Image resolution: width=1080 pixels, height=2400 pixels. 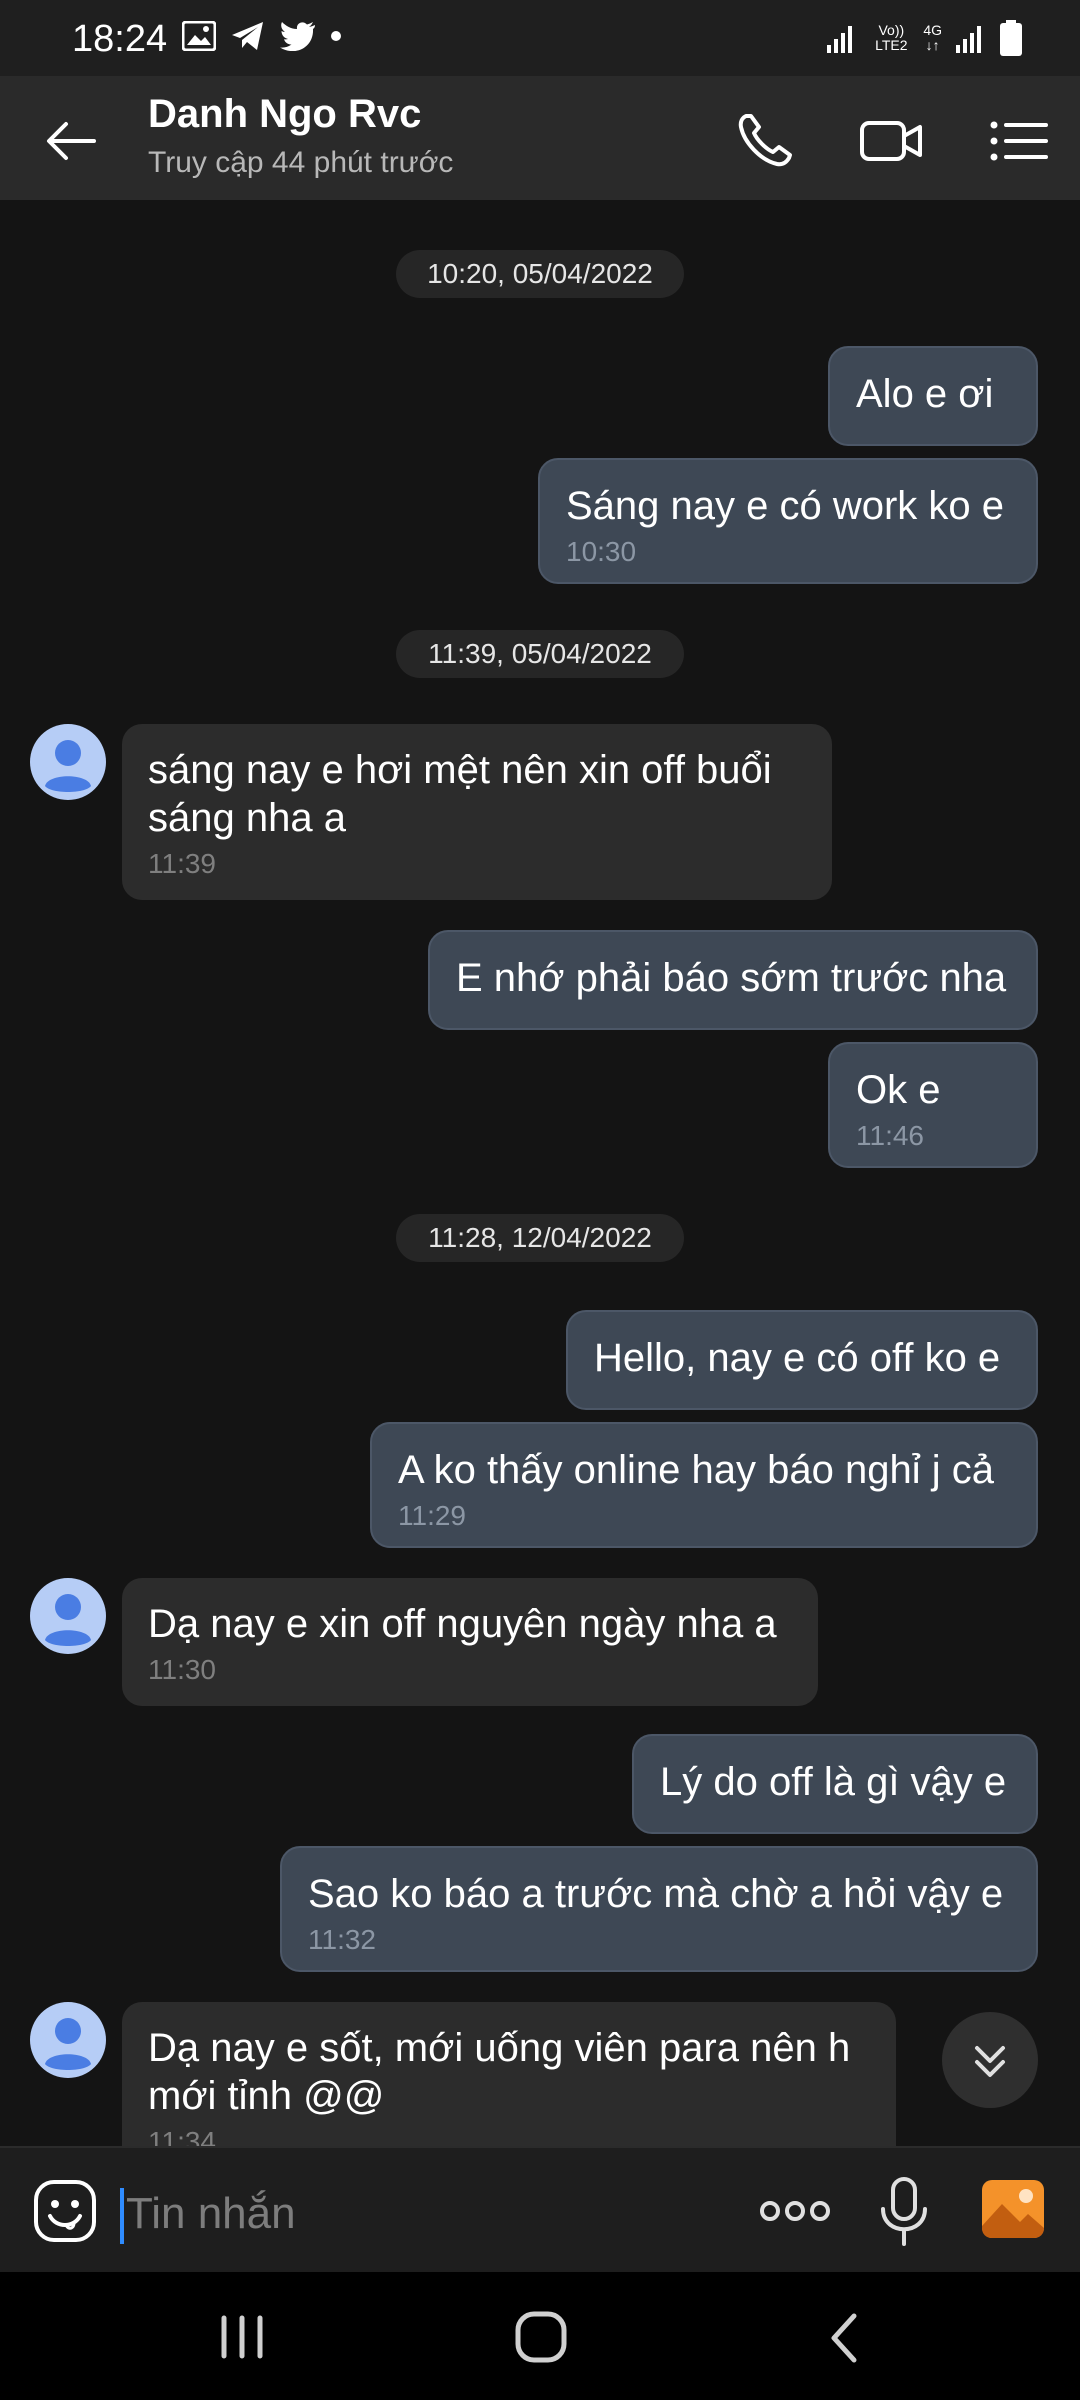 What do you see at coordinates (540, 654) in the screenshot?
I see `date-separator: 11:39, 05/04/2022` at bounding box center [540, 654].